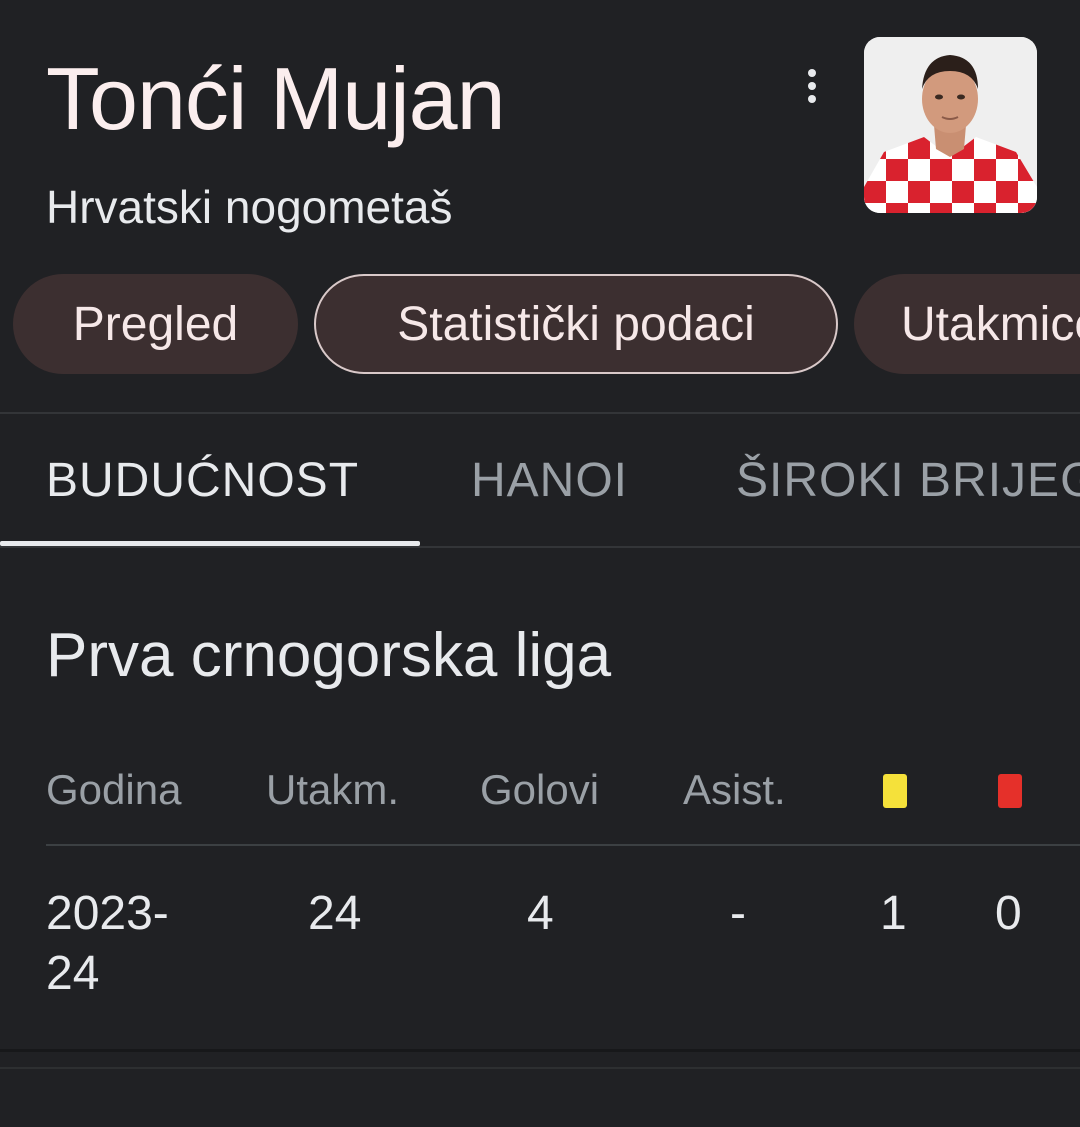 The height and width of the screenshot is (1127, 1080). Describe the element at coordinates (333, 789) in the screenshot. I see `column-header-matches: Utakm.` at that location.